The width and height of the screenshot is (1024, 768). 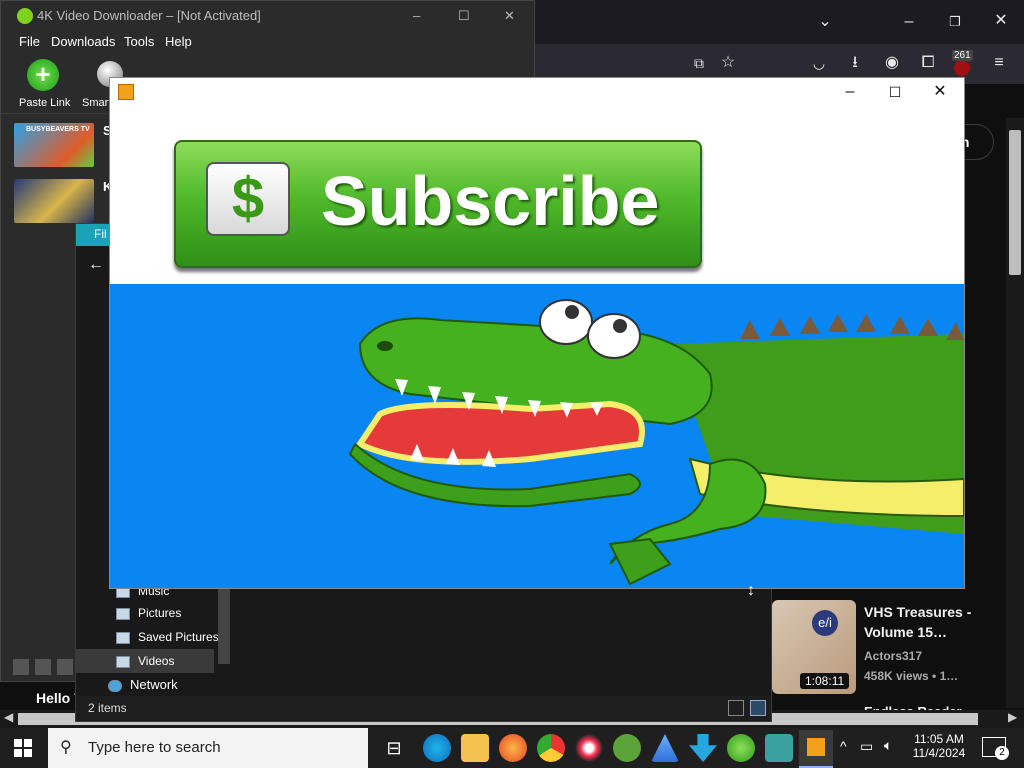 I want to click on twitter-icon, so click(x=43, y=667).